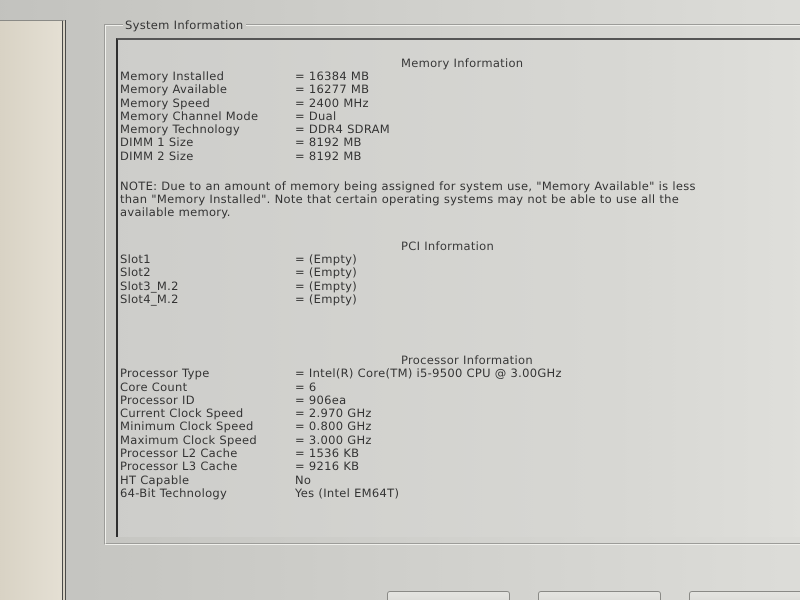 The width and height of the screenshot is (800, 600). Describe the element at coordinates (333, 441) in the screenshot. I see `field-value: = 3.000 GHz` at that location.